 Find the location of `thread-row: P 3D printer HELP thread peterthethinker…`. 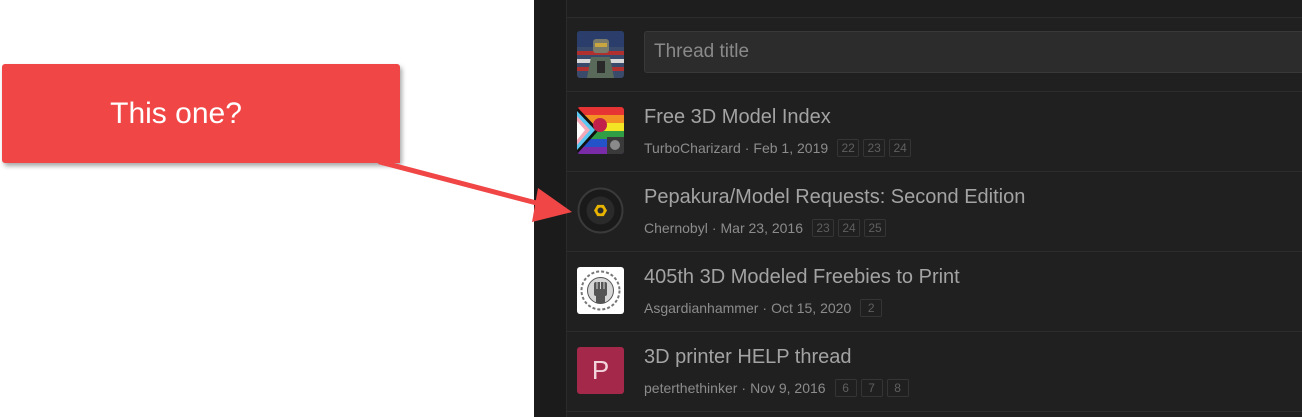

thread-row: P 3D printer HELP thread peterthethinker… is located at coordinates (934, 372).